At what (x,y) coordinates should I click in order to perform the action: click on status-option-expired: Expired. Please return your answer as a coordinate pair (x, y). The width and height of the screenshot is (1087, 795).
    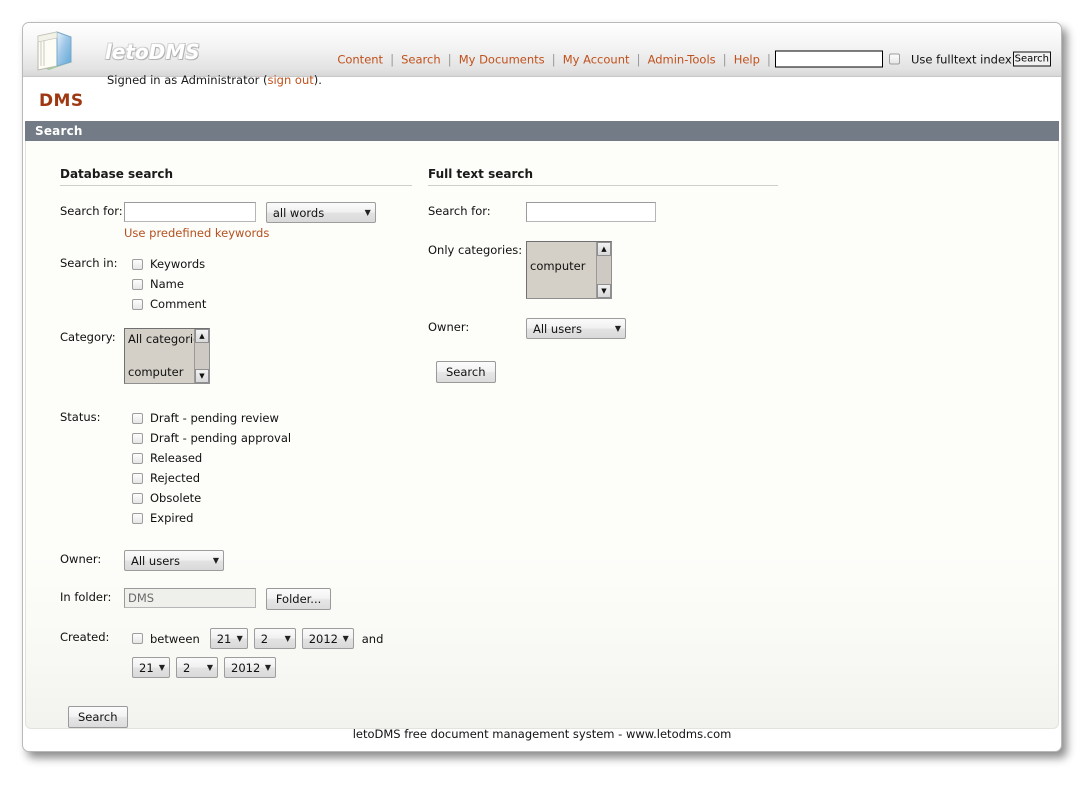
    Looking at the image, I should click on (272, 518).